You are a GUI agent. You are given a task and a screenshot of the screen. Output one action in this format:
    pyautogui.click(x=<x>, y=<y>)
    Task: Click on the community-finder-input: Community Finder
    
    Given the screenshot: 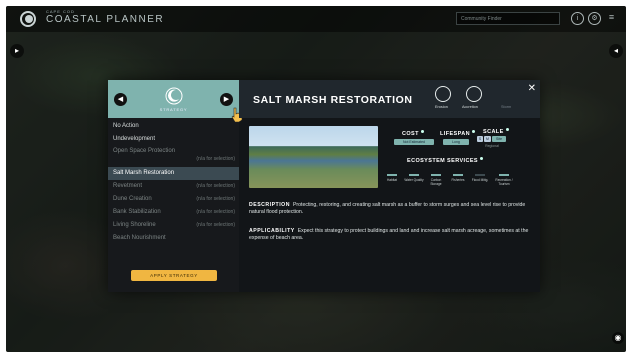 What is the action you would take?
    pyautogui.click(x=508, y=18)
    